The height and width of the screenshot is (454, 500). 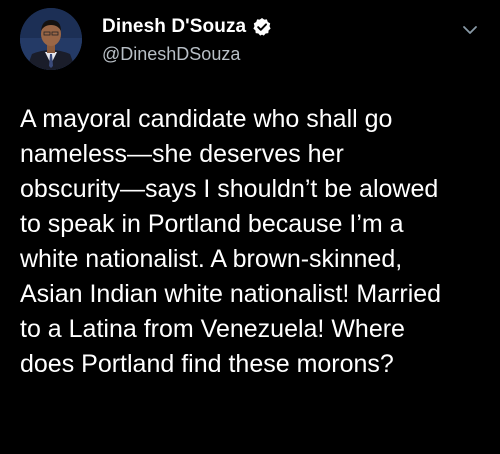 I want to click on chevron-down-icon, so click(x=470, y=30).